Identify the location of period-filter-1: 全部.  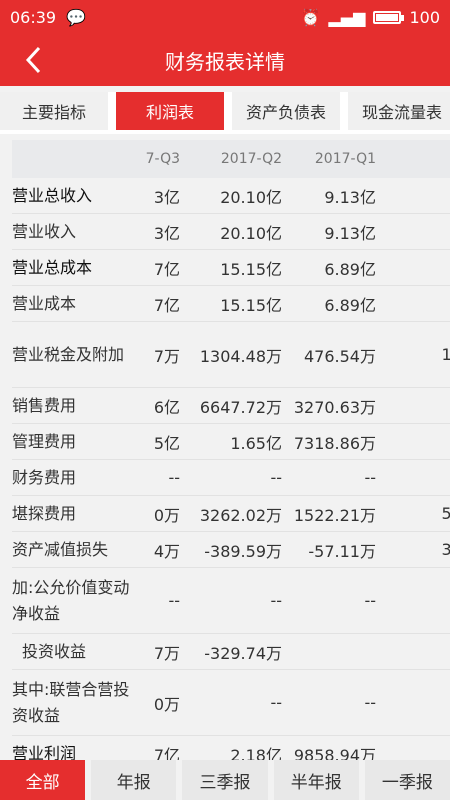
(43, 780).